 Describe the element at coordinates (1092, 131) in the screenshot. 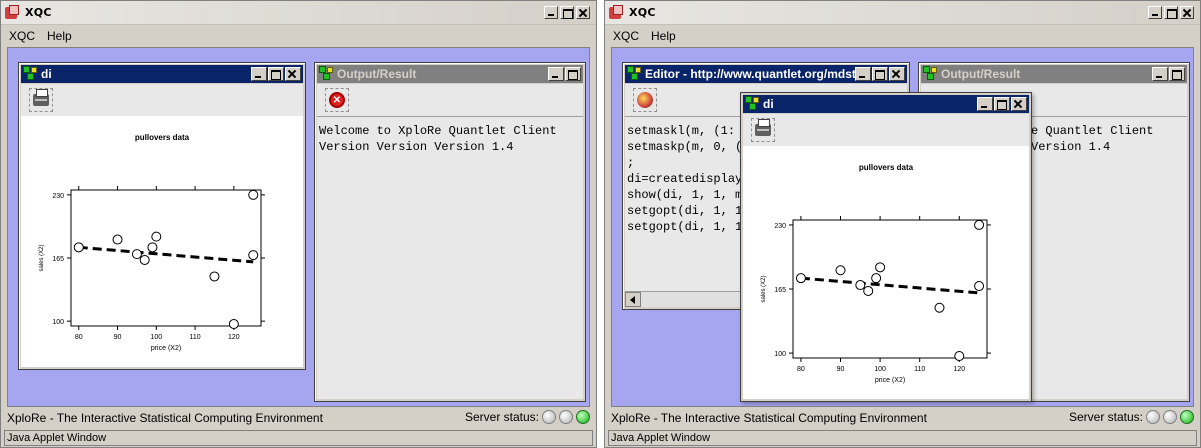

I see `output-line: e Quantlet Client` at that location.